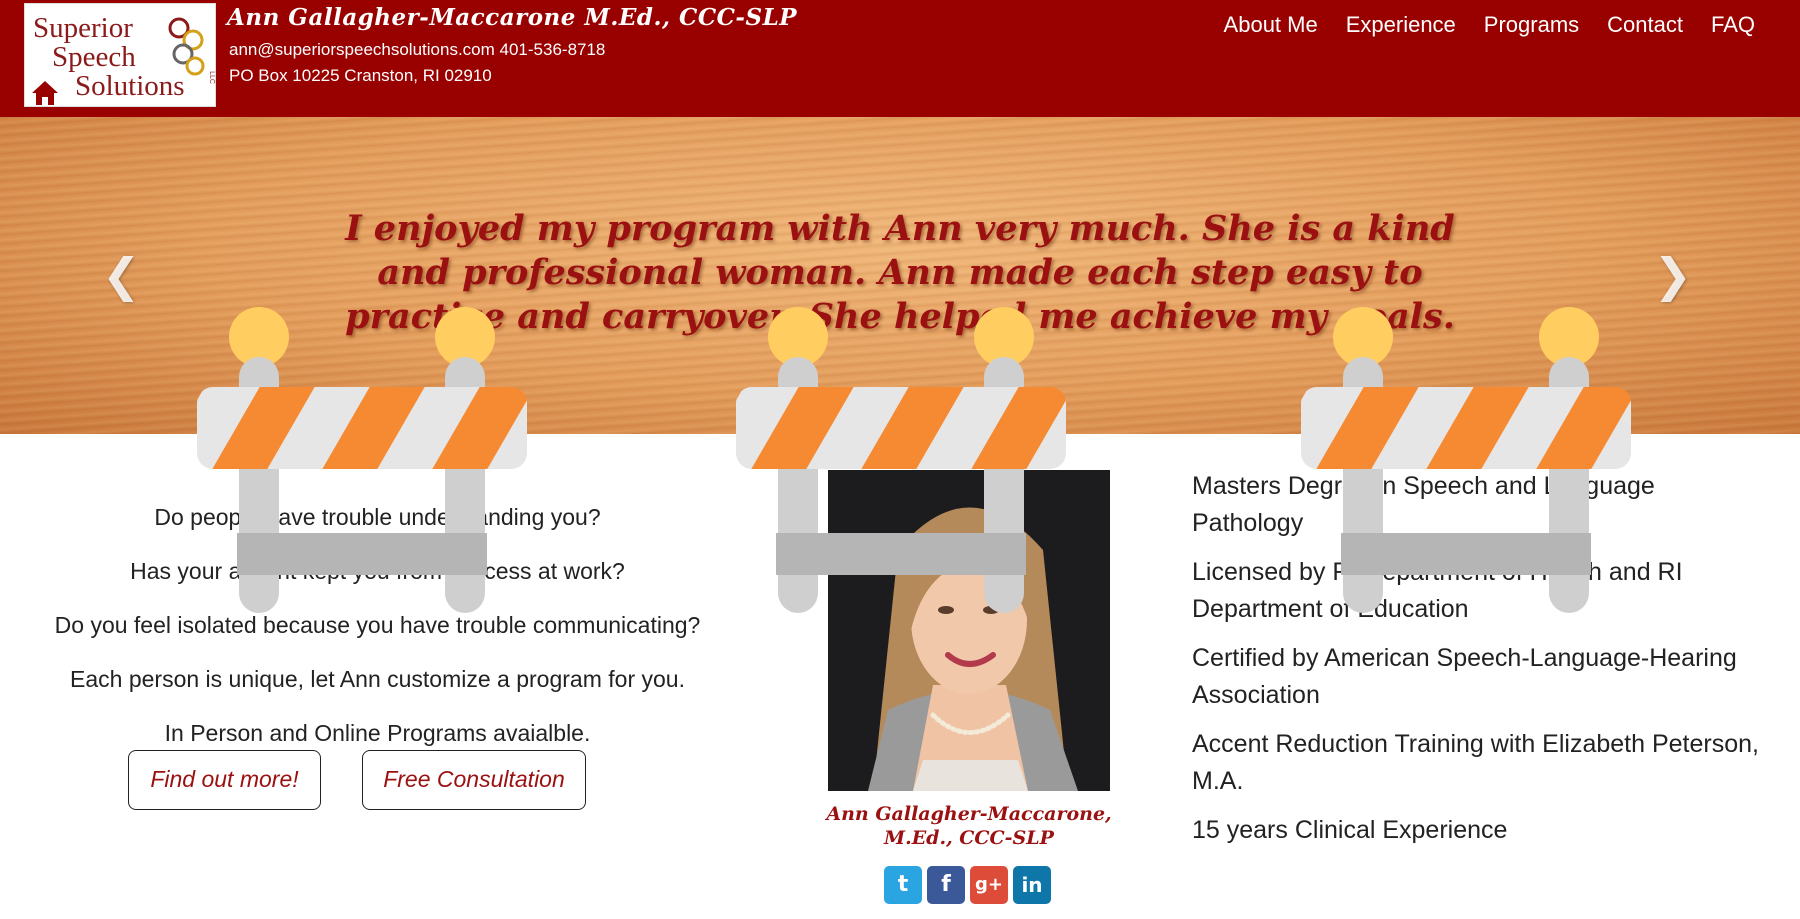 This screenshot has width=1800, height=919. What do you see at coordinates (45, 93) in the screenshot?
I see `home-icon` at bounding box center [45, 93].